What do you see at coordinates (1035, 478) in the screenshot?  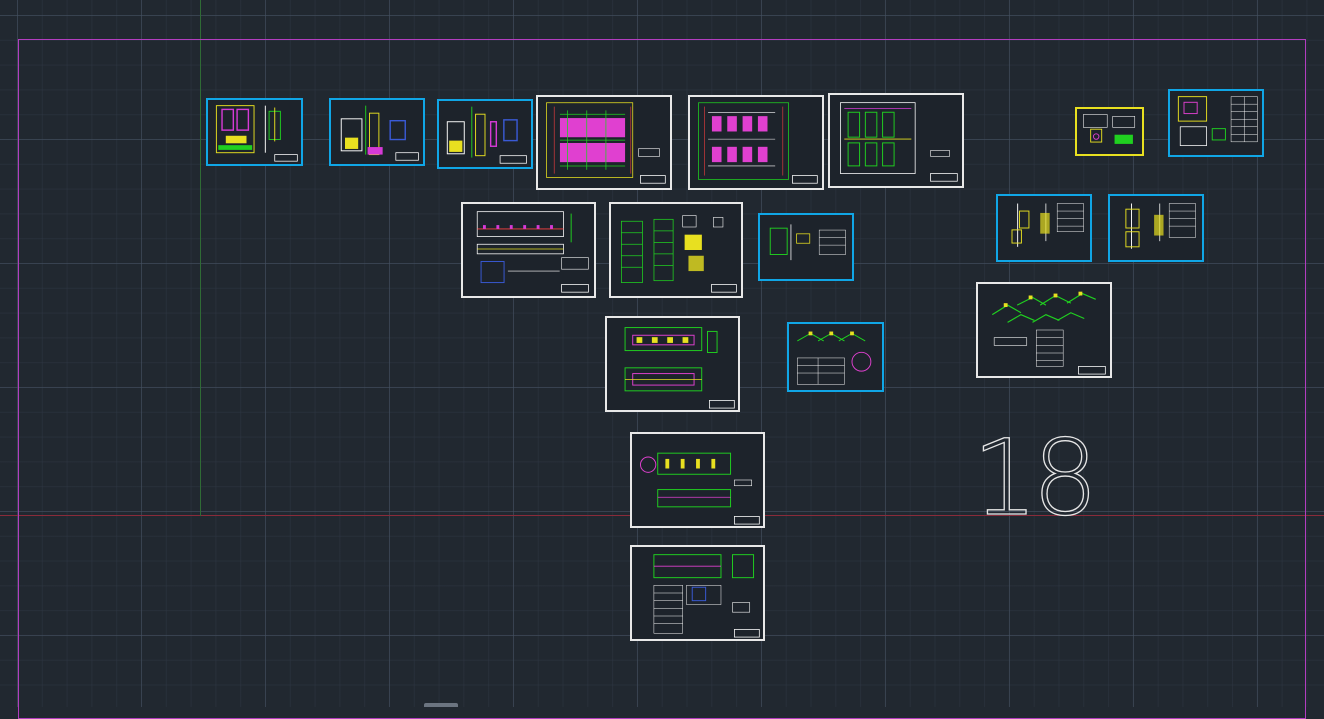 I see `sheet-count-annotation: 18` at bounding box center [1035, 478].